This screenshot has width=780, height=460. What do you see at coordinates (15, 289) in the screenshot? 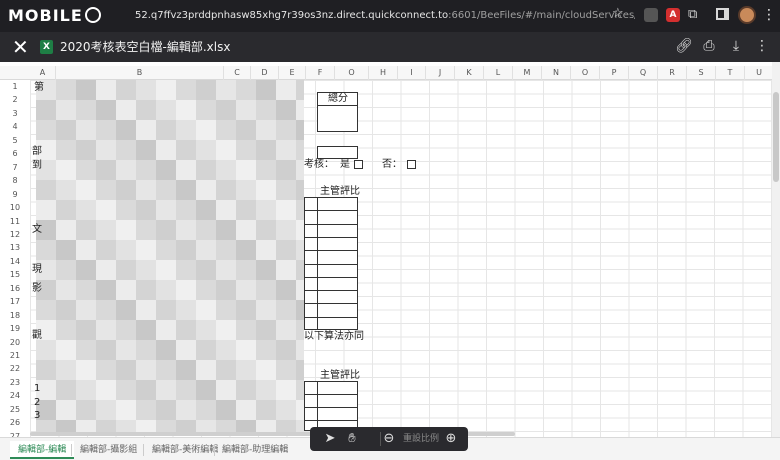
I see `row-header: 16` at bounding box center [15, 289].